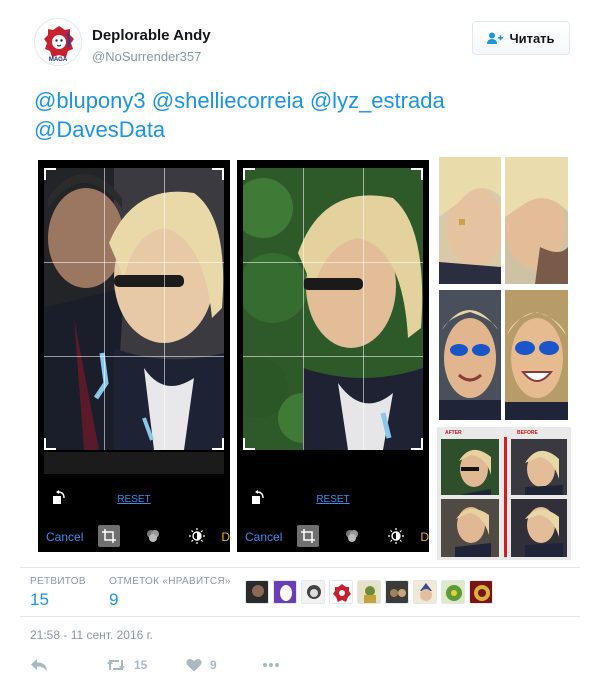  I want to click on retweet-count: 15, so click(141, 665).